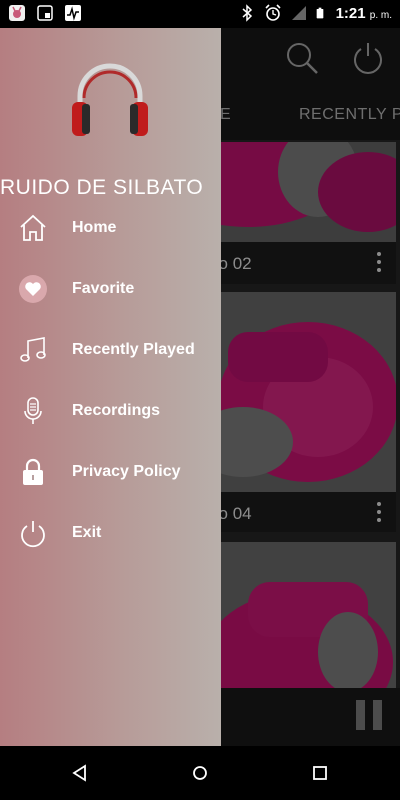 The width and height of the screenshot is (400, 800). I want to click on alarm-icon, so click(272, 12).